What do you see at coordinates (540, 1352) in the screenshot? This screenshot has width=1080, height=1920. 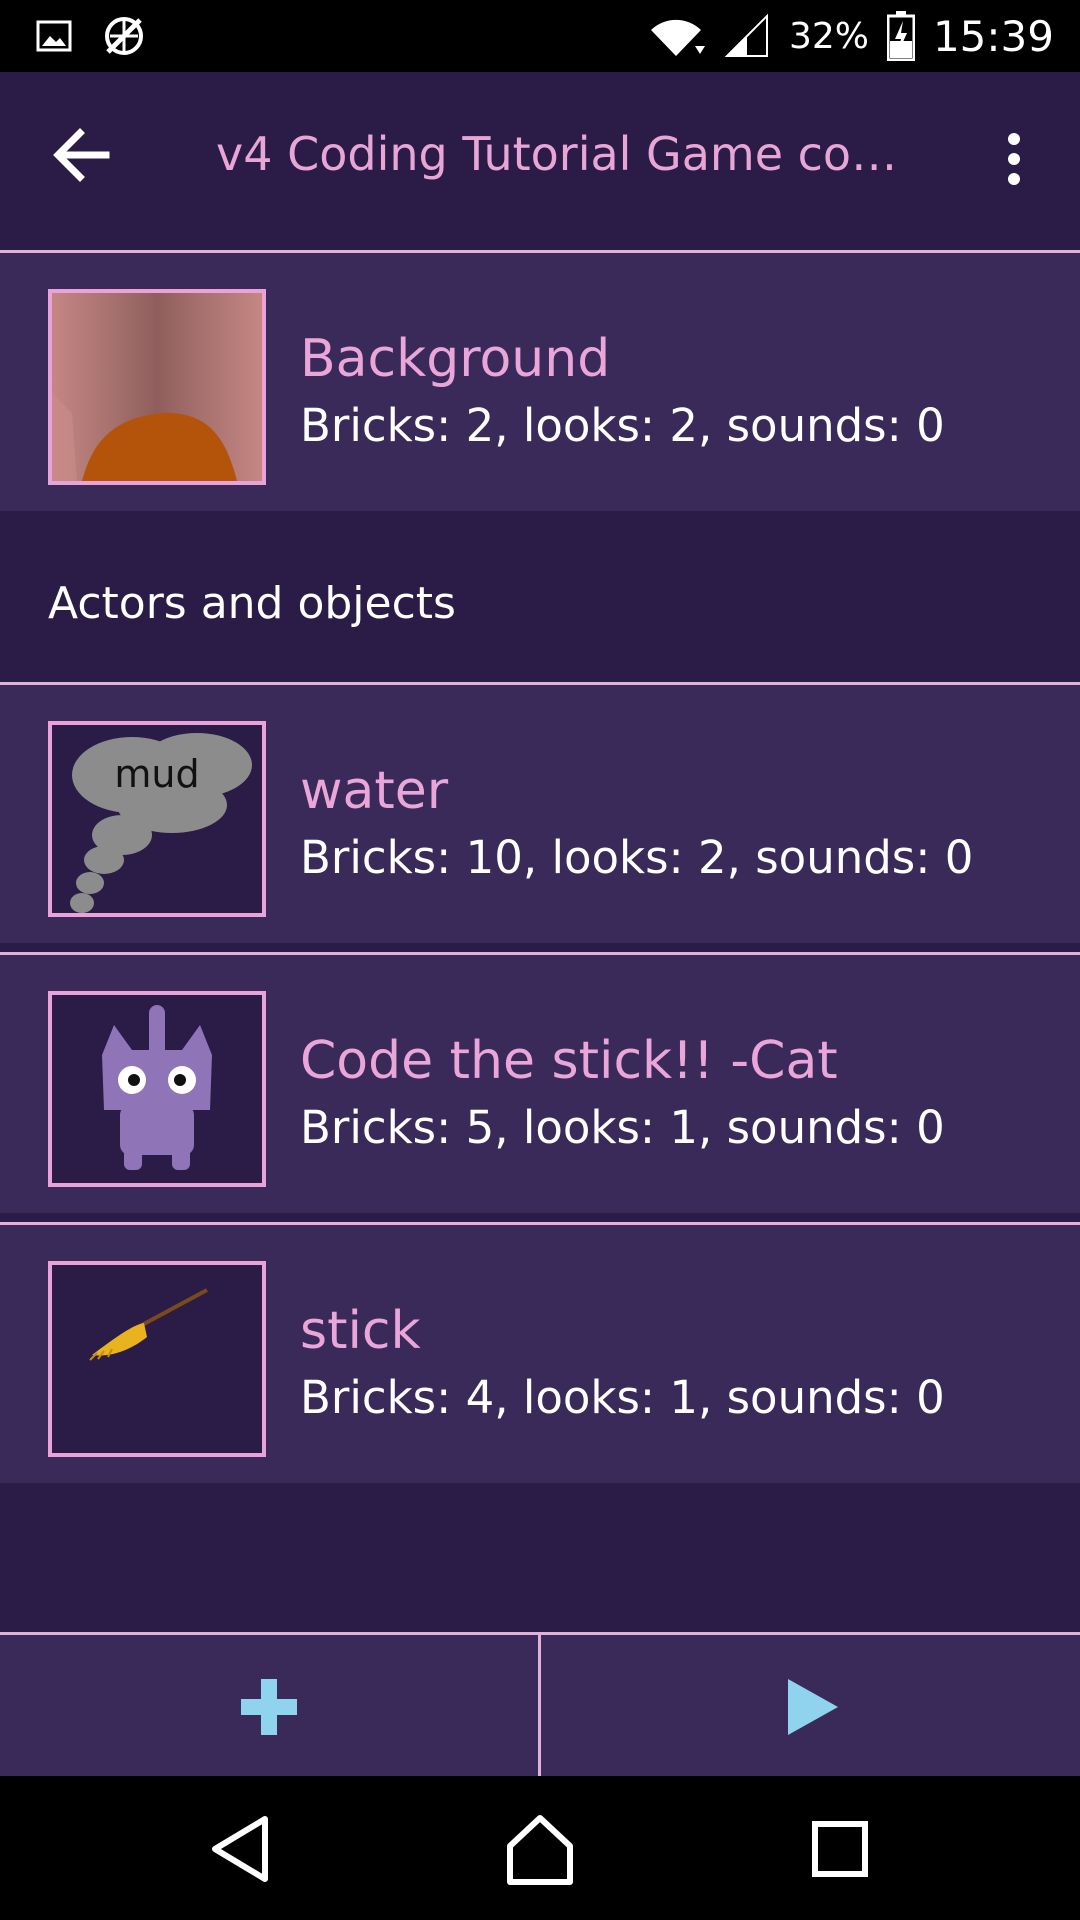 I see `object-row-stick: stick Bricks: 4, looks: 1, sounds: 0` at bounding box center [540, 1352].